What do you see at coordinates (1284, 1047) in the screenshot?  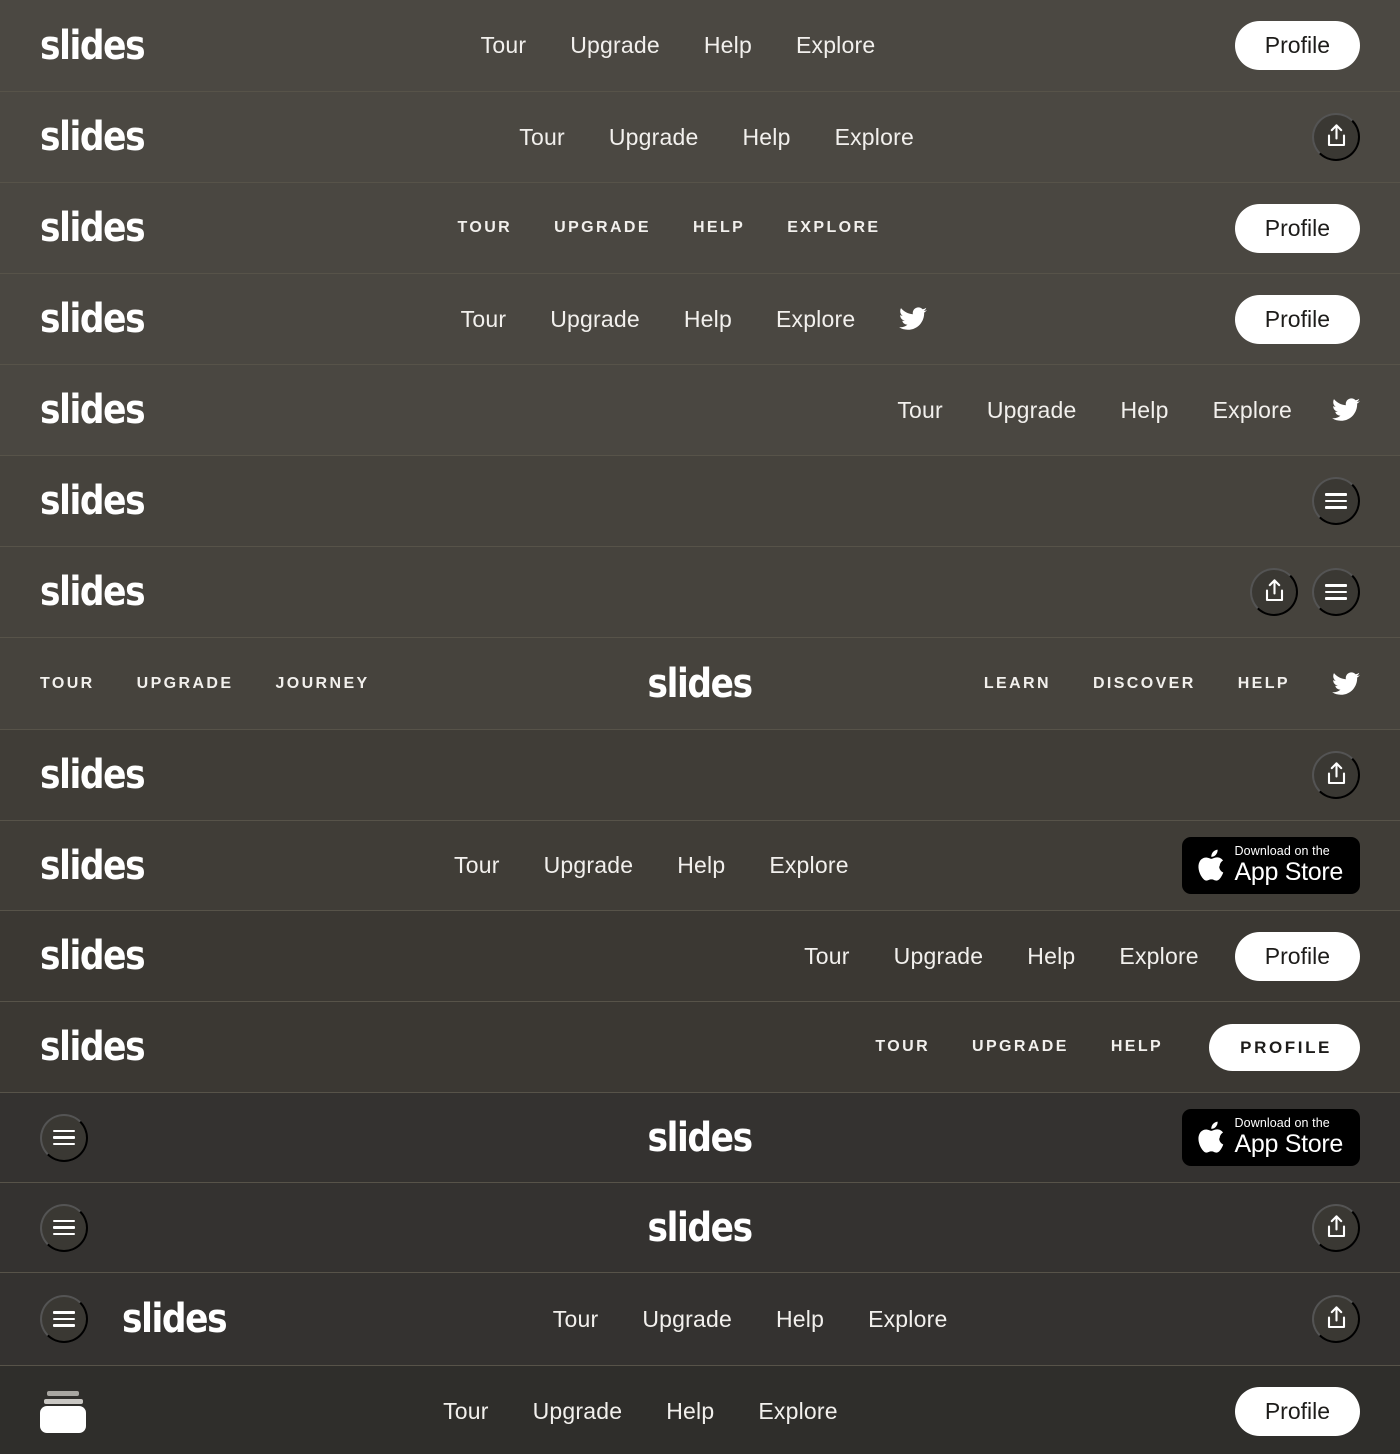 I see `profile-button: PROFILE` at bounding box center [1284, 1047].